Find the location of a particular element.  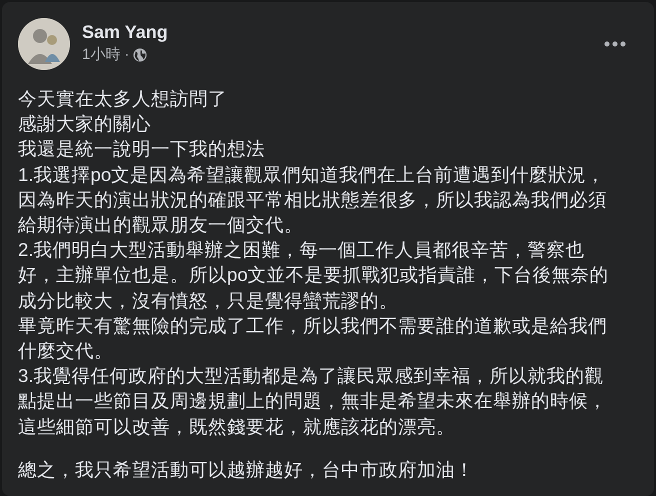

post-time: 1小時 is located at coordinates (101, 55).